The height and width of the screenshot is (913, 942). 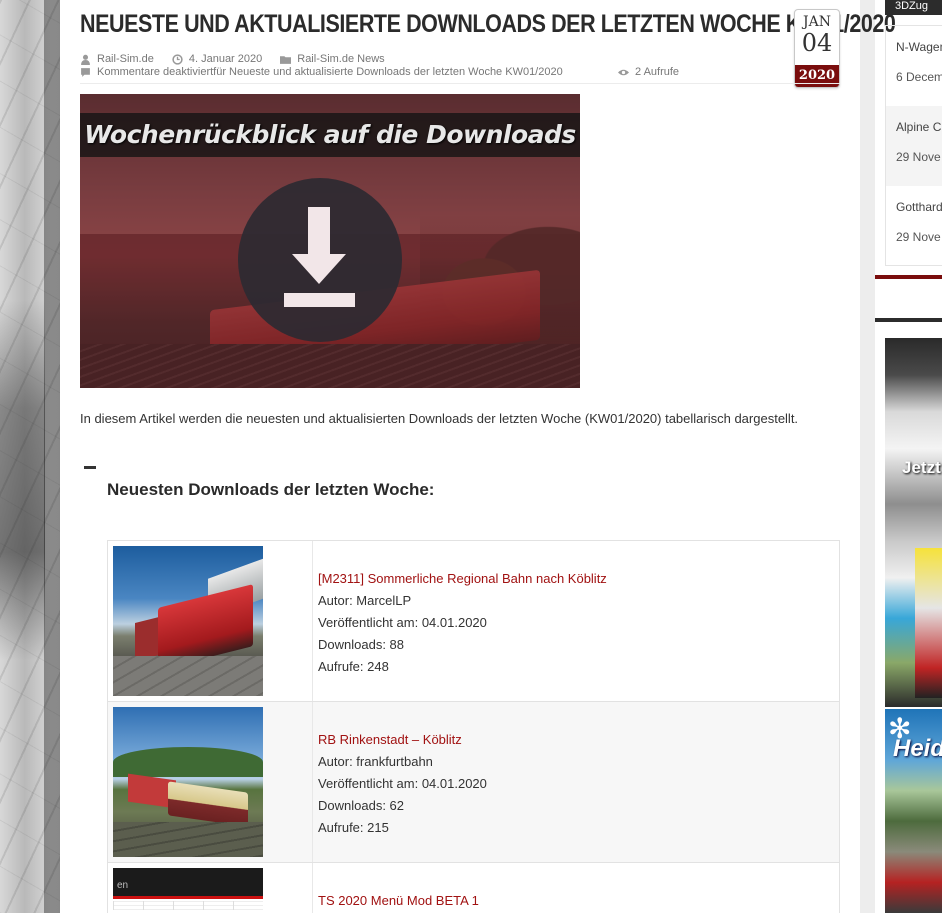 I want to click on eye-icon, so click(x=623, y=72).